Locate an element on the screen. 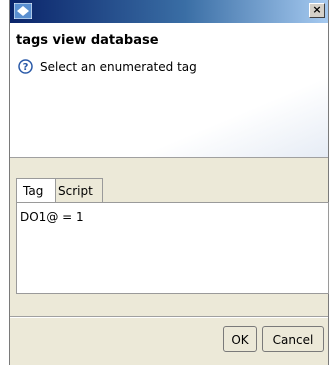 This screenshot has height=365, width=331. tab-script-label: Script is located at coordinates (75, 191).